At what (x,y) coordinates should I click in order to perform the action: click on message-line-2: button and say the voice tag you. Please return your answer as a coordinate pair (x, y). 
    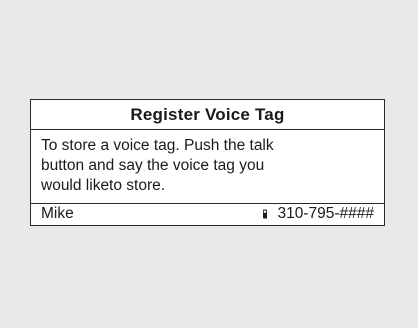
    Looking at the image, I should click on (153, 165).